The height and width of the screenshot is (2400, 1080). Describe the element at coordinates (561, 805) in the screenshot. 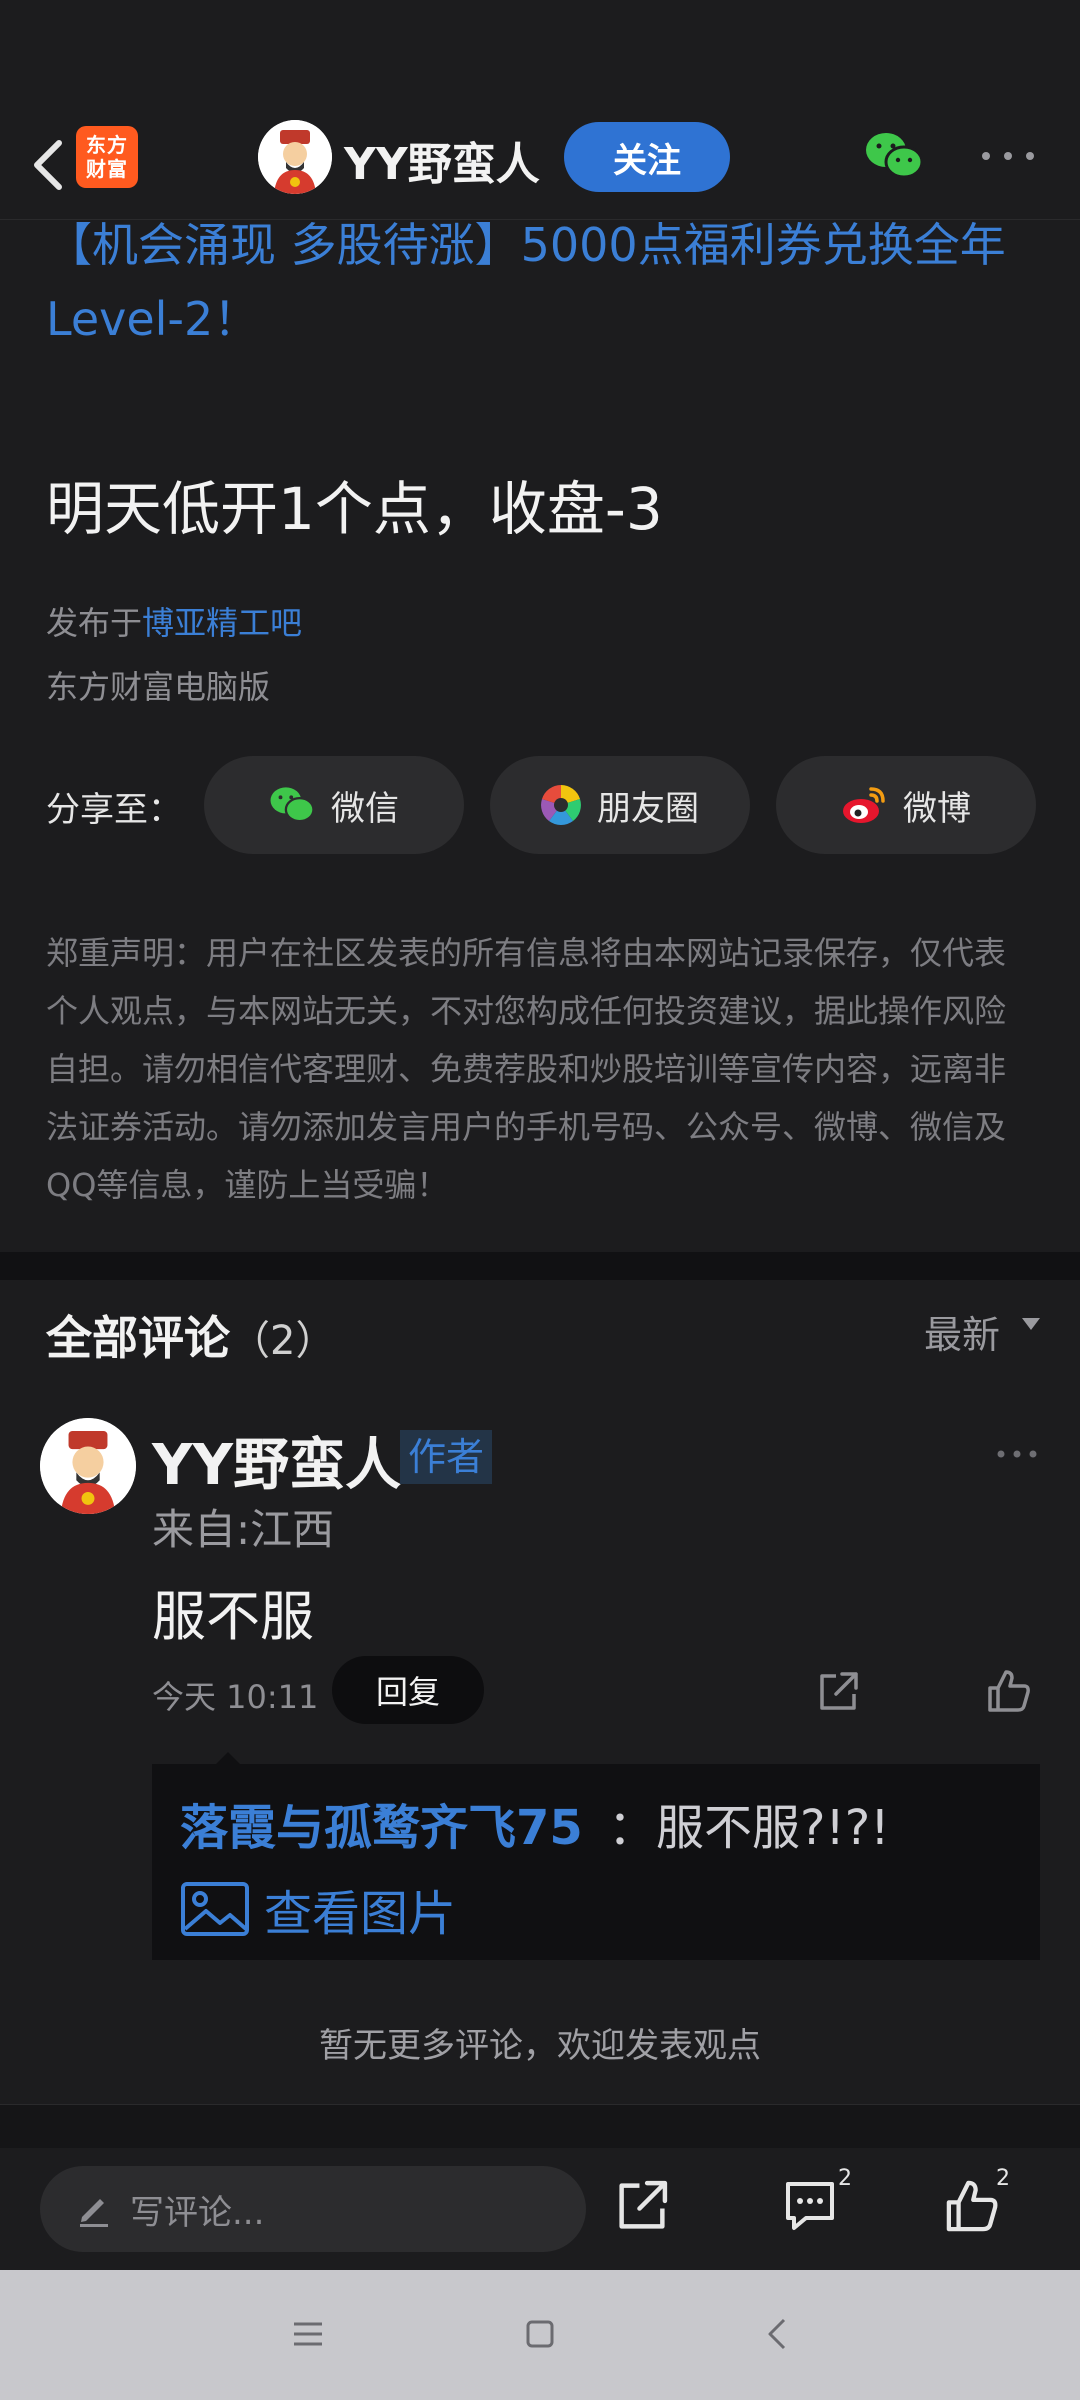

I see `moments-icon` at that location.